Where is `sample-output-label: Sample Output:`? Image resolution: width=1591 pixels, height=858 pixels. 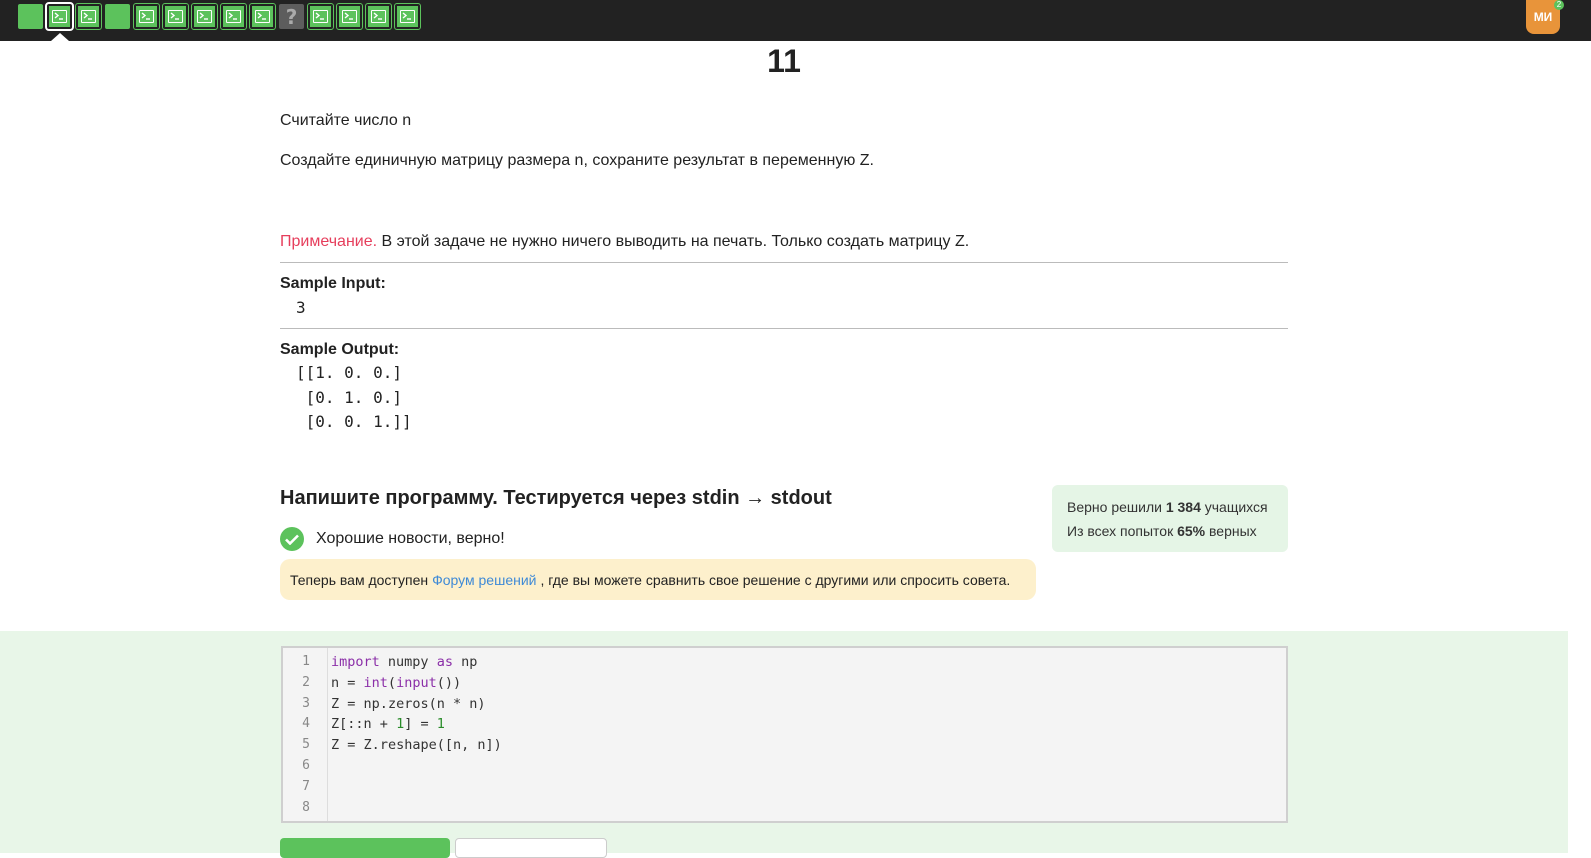 sample-output-label: Sample Output: is located at coordinates (340, 349).